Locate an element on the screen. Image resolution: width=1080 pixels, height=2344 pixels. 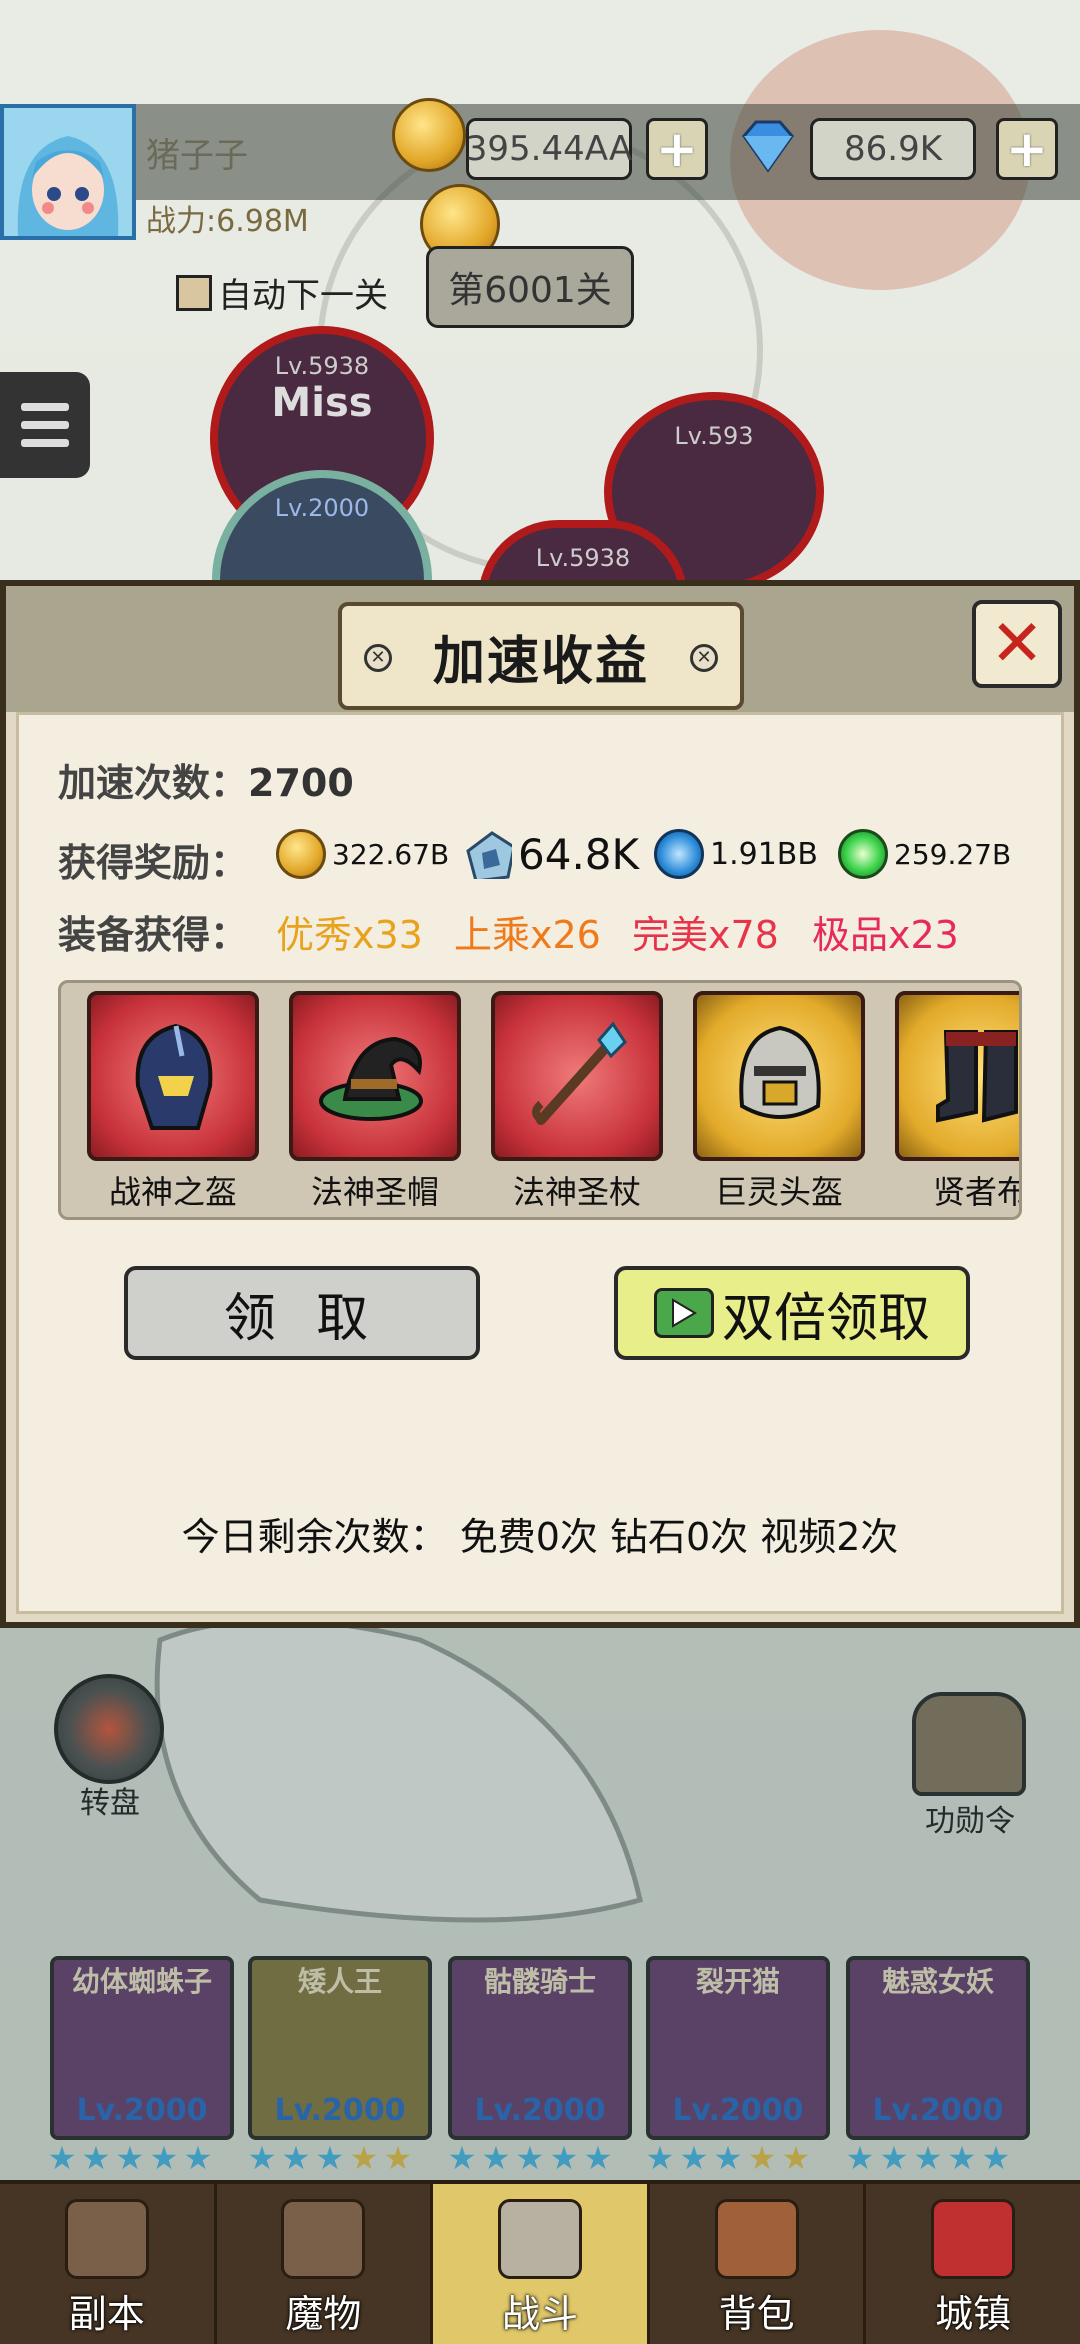
backpack-icon is located at coordinates (756, 2239).